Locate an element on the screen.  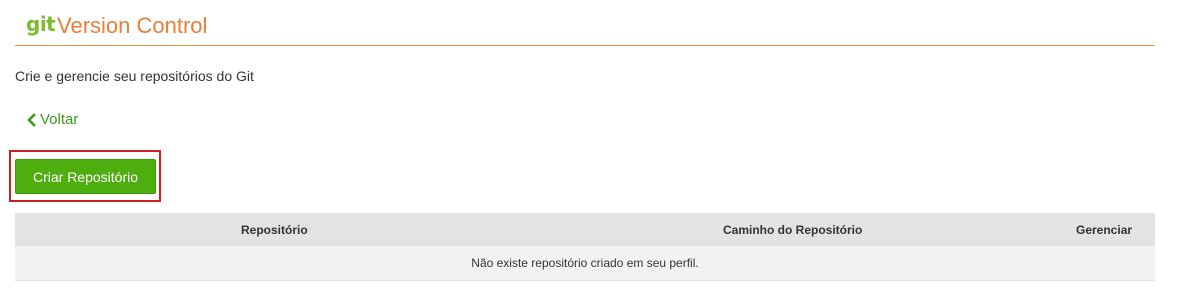
back-link-label: Voltar is located at coordinates (59, 119).